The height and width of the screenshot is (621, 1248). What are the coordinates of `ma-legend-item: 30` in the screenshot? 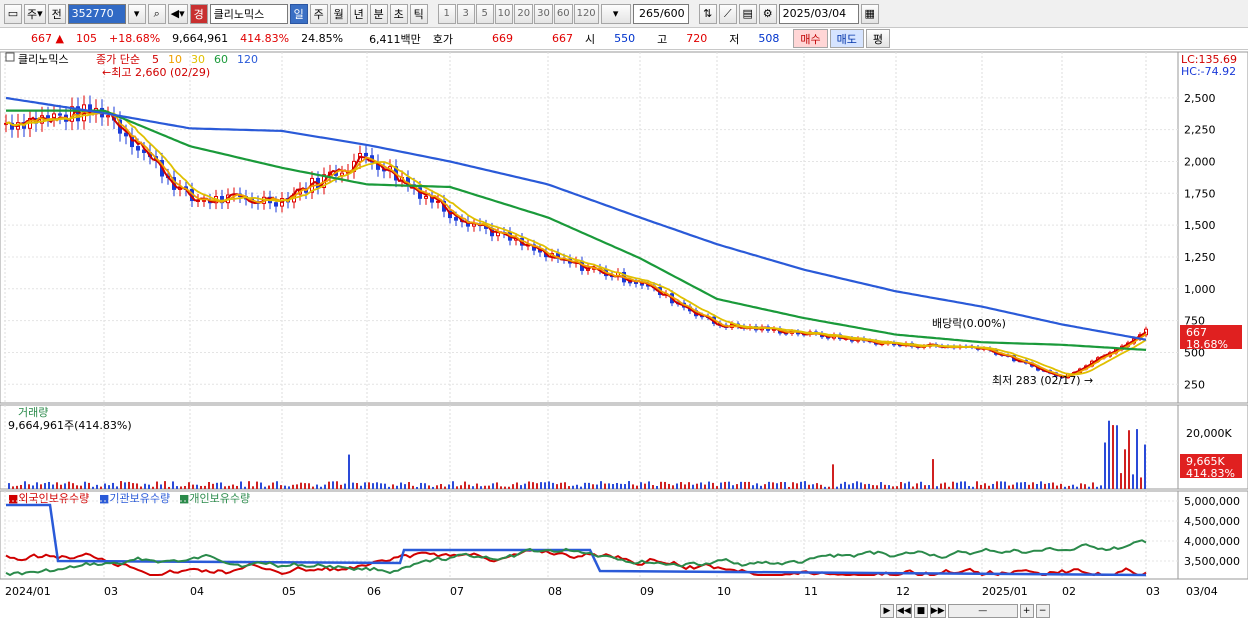 It's located at (198, 59).